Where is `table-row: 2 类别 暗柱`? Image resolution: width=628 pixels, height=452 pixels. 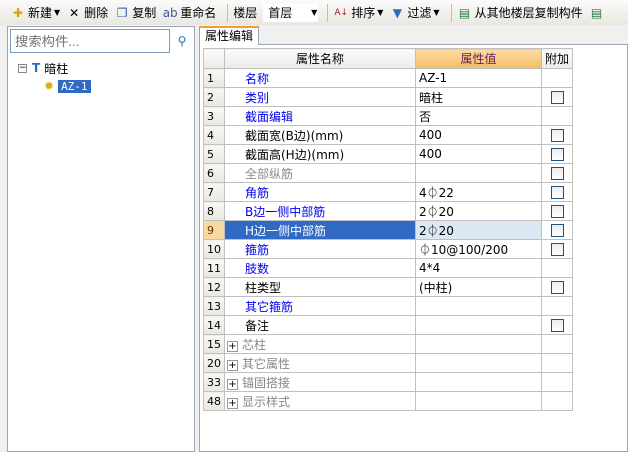
table-row: 2 类别 暗柱 is located at coordinates (388, 97).